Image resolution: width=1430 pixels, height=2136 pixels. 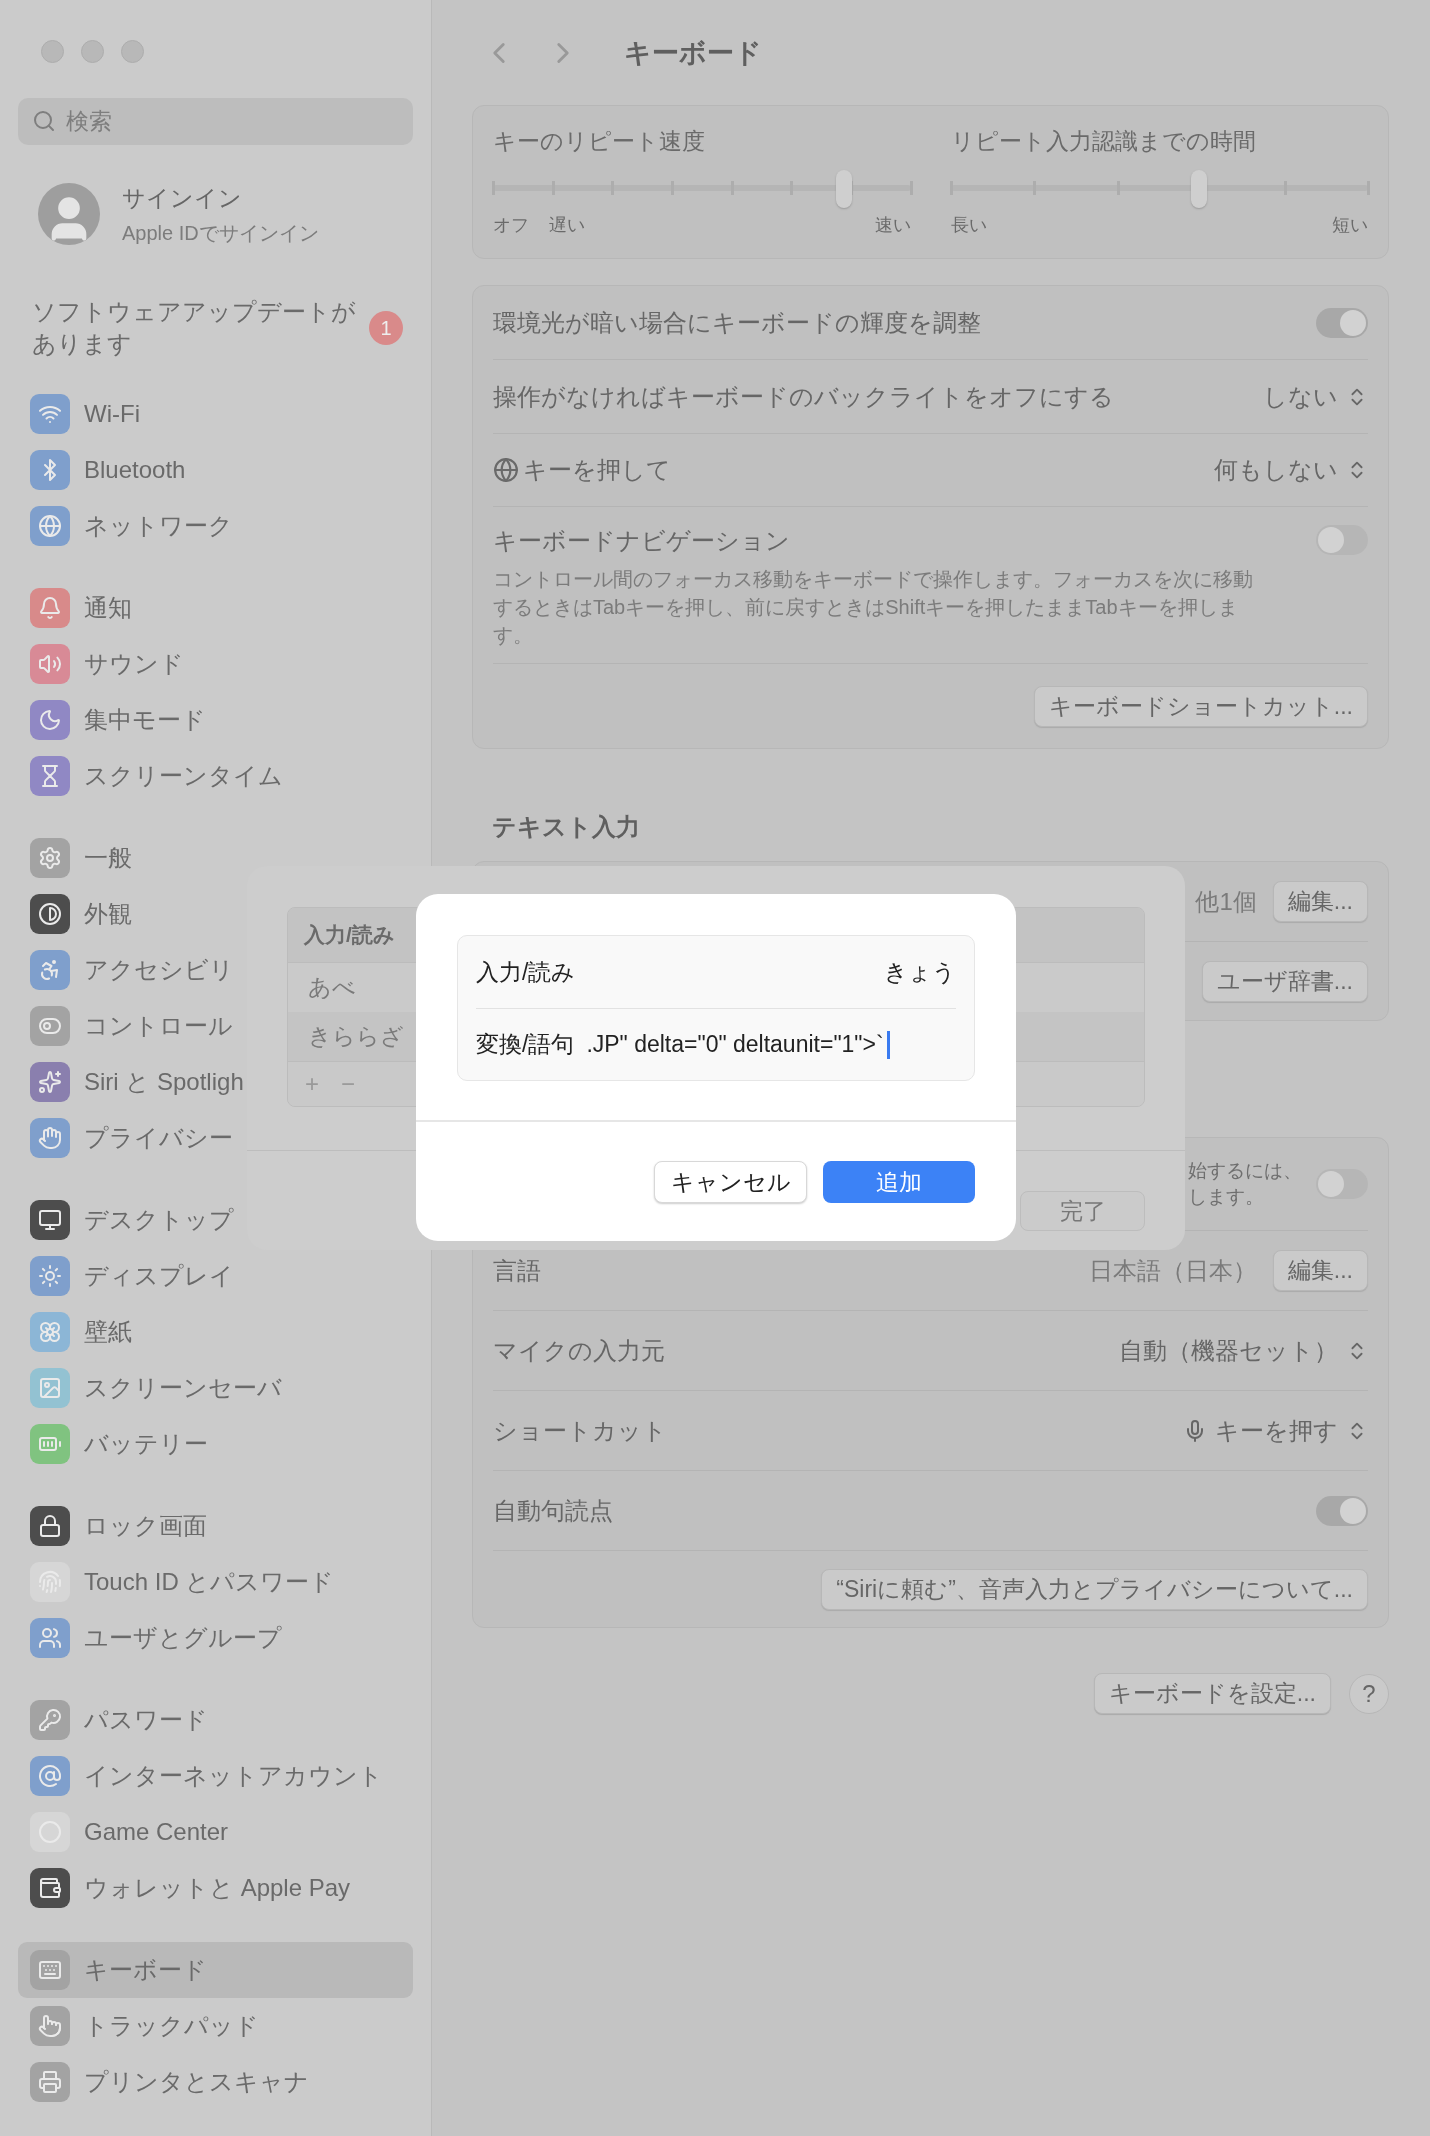 I want to click on sidebar-item: Wi-Fi, so click(x=215, y=414).